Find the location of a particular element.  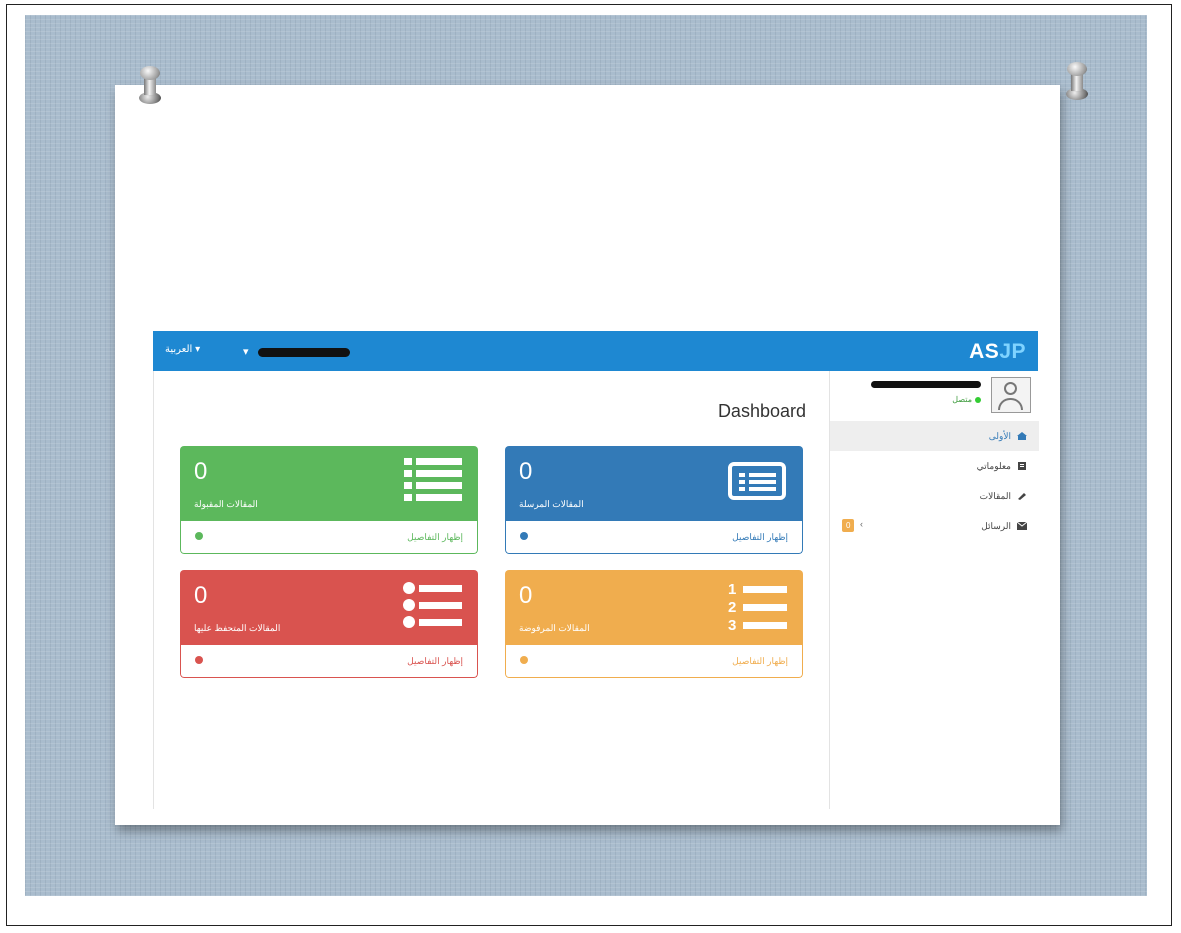

online-status: متصل is located at coordinates (966, 399).